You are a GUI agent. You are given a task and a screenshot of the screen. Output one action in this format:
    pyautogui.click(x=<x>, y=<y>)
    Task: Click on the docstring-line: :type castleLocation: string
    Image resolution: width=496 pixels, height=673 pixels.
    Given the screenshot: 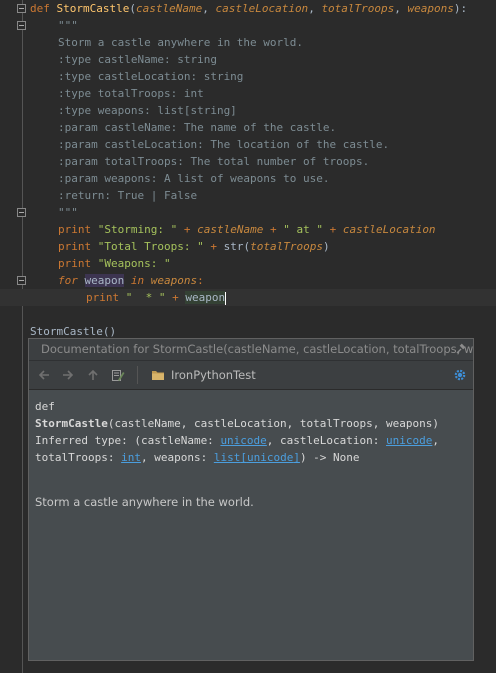 What is the action you would take?
    pyautogui.click(x=150, y=76)
    